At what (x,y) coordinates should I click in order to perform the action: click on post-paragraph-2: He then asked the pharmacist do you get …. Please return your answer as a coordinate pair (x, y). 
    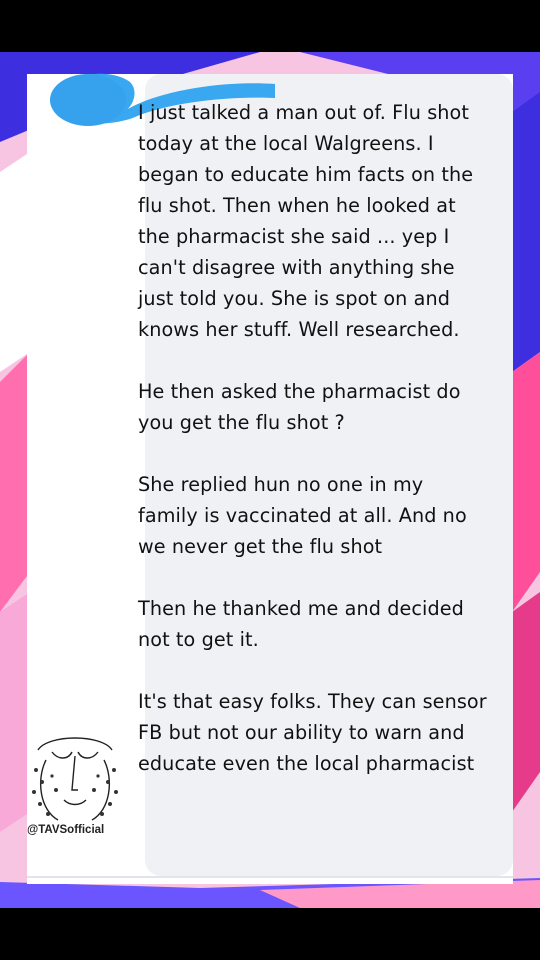
    Looking at the image, I should click on (299, 407).